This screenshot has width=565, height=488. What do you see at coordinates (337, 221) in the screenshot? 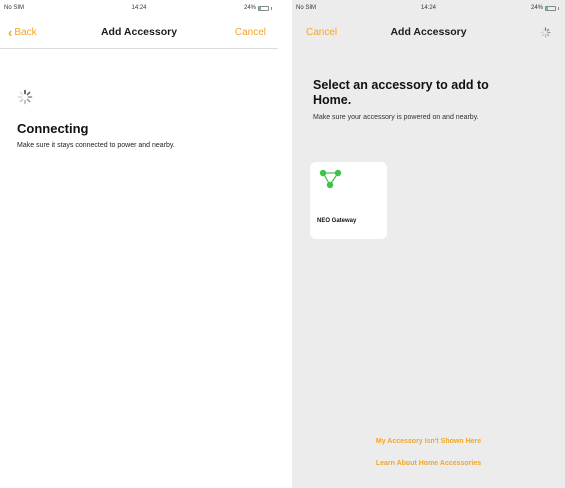
I see `accessory-name: NEO Gateway` at bounding box center [337, 221].